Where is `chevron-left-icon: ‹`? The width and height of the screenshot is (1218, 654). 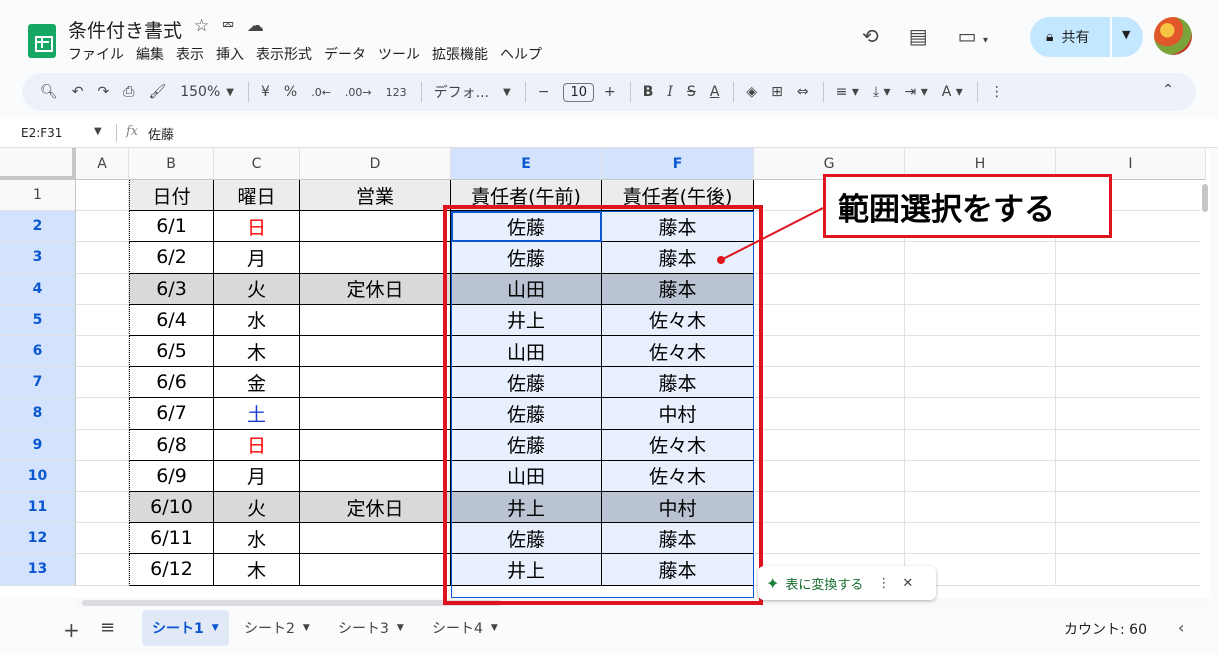
chevron-left-icon: ‹ is located at coordinates (1181, 627).